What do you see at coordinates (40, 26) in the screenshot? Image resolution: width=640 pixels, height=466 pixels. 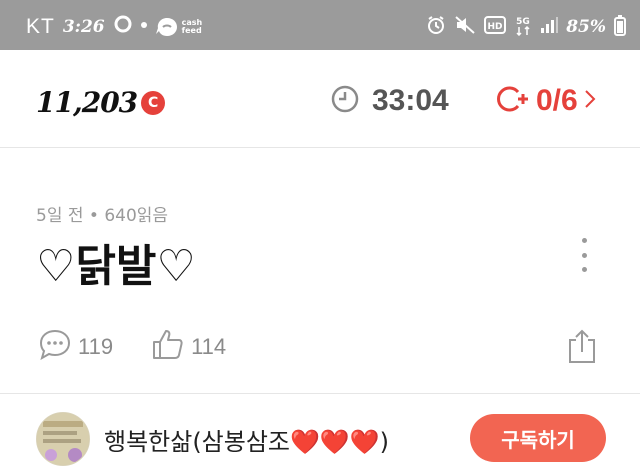 I see `carrier-label: KT` at bounding box center [40, 26].